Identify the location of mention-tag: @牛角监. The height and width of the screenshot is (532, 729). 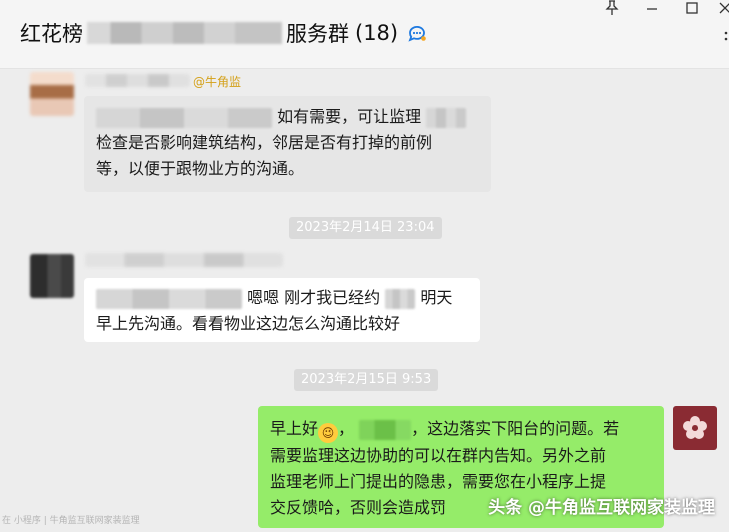
(217, 82).